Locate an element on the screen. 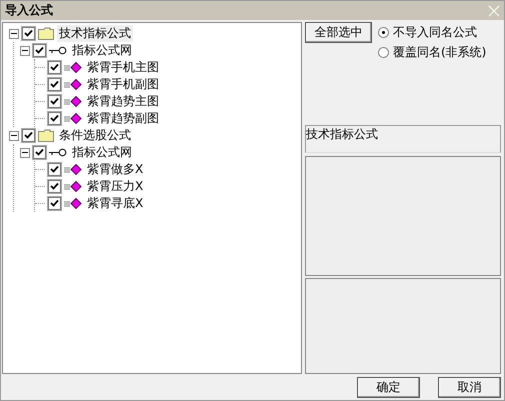 Image resolution: width=505 pixels, height=401 pixels. description-field: 技术指标公式 is located at coordinates (403, 139).